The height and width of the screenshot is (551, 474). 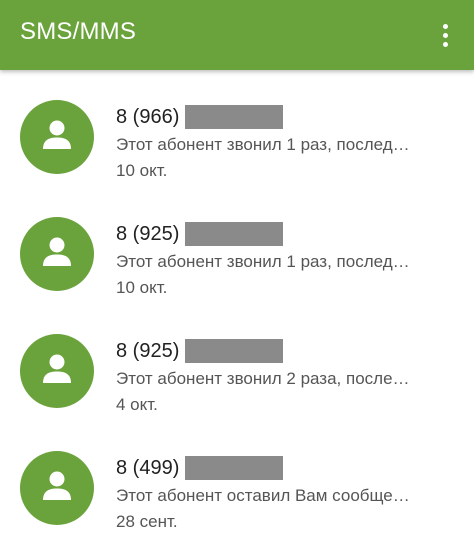 What do you see at coordinates (137, 404) in the screenshot?
I see `message-date: 4 окт.` at bounding box center [137, 404].